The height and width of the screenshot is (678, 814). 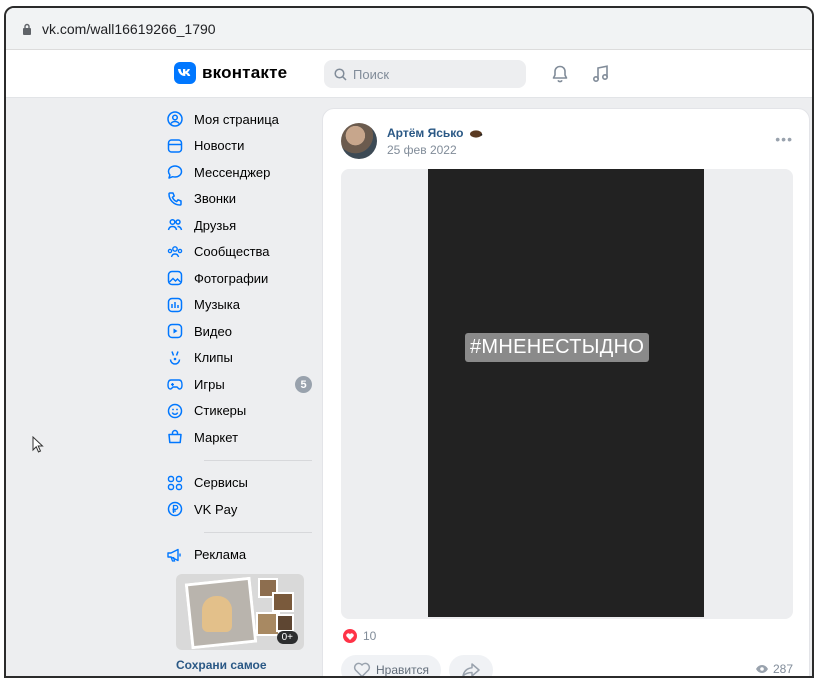 I want to click on heart-outline-icon, so click(x=362, y=669).